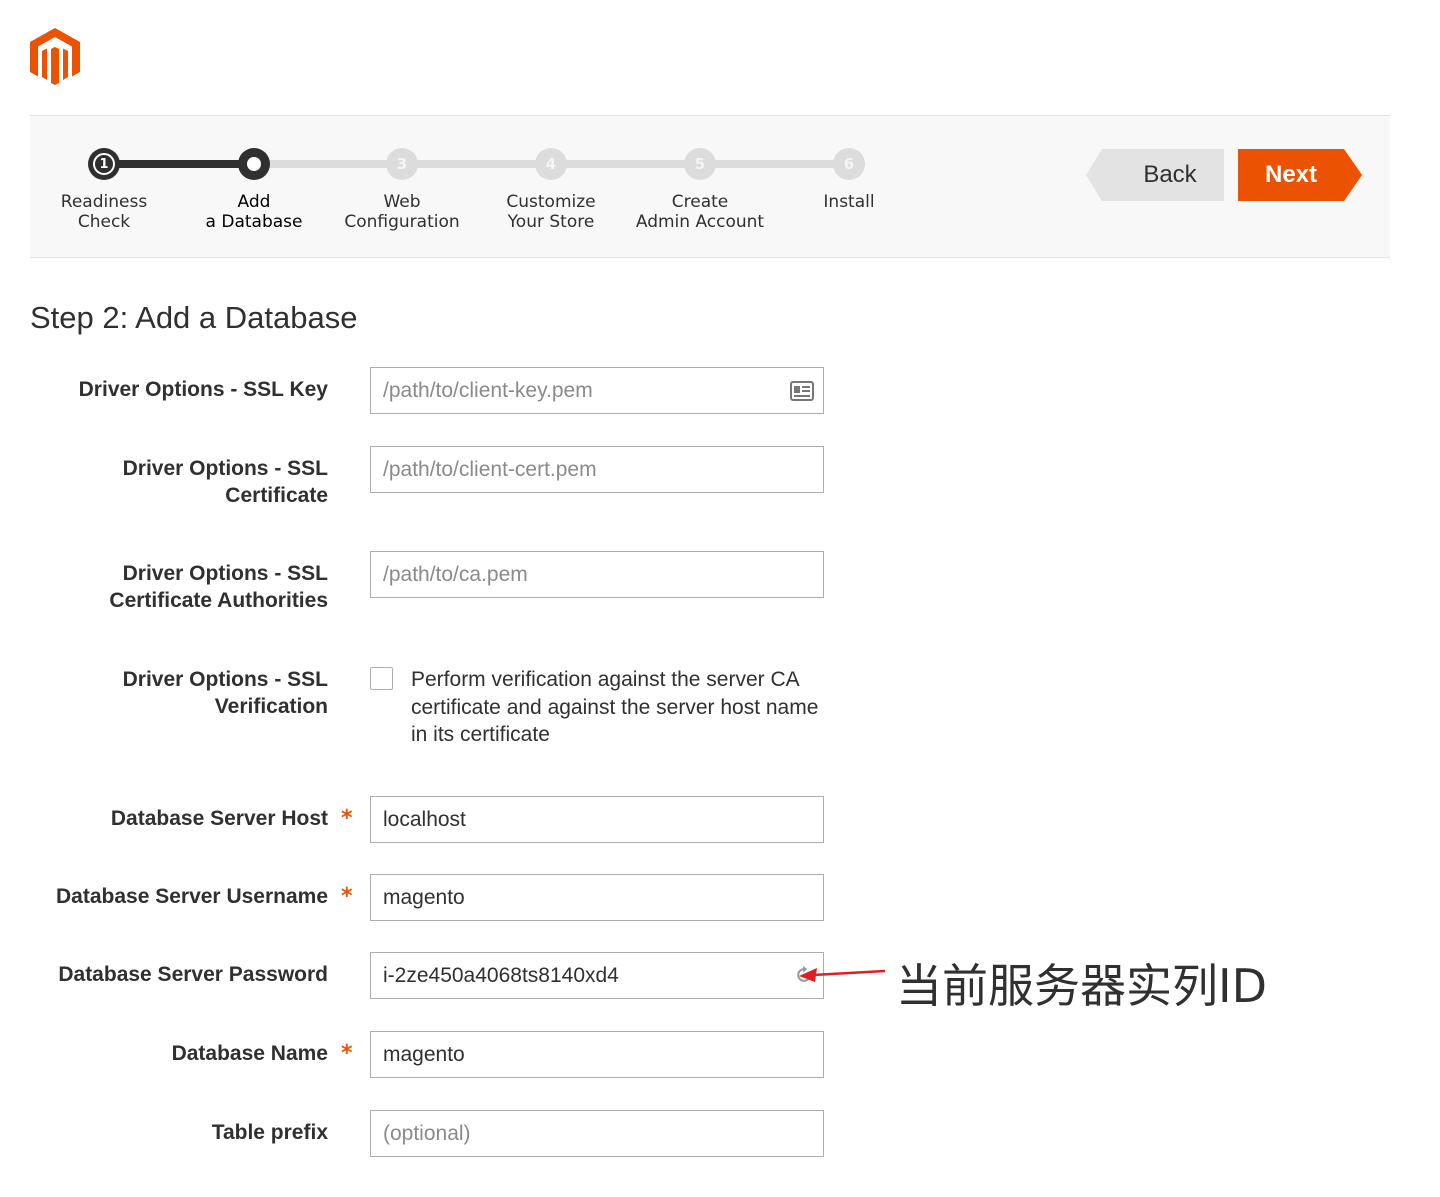 This screenshot has width=1440, height=1197. I want to click on annotation-arrow-icon, so click(842, 975).